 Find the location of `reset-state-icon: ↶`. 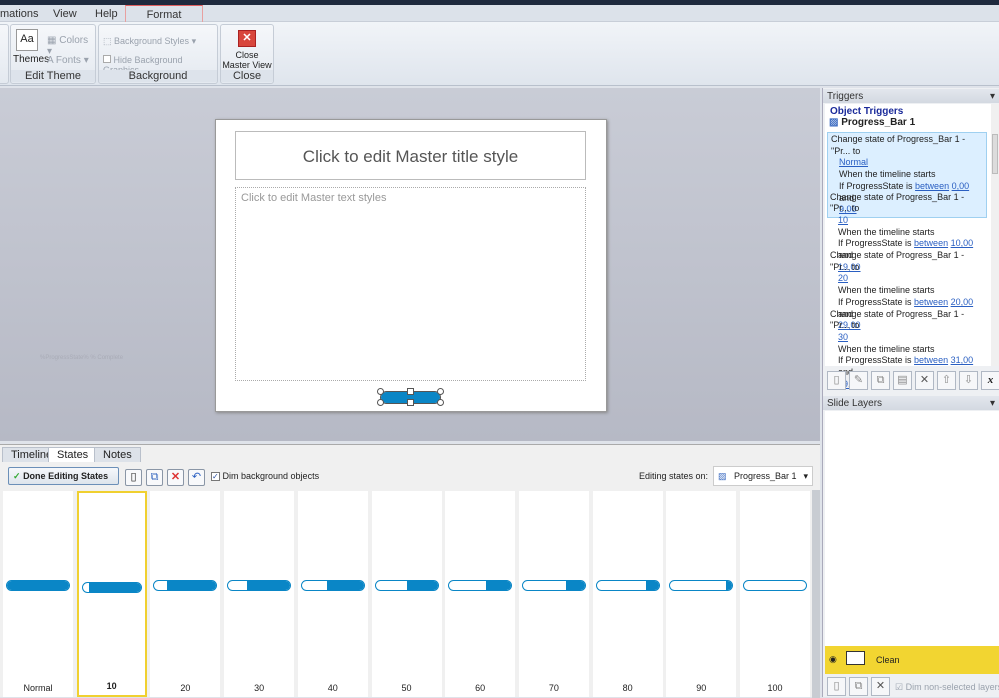

reset-state-icon: ↶ is located at coordinates (196, 477).